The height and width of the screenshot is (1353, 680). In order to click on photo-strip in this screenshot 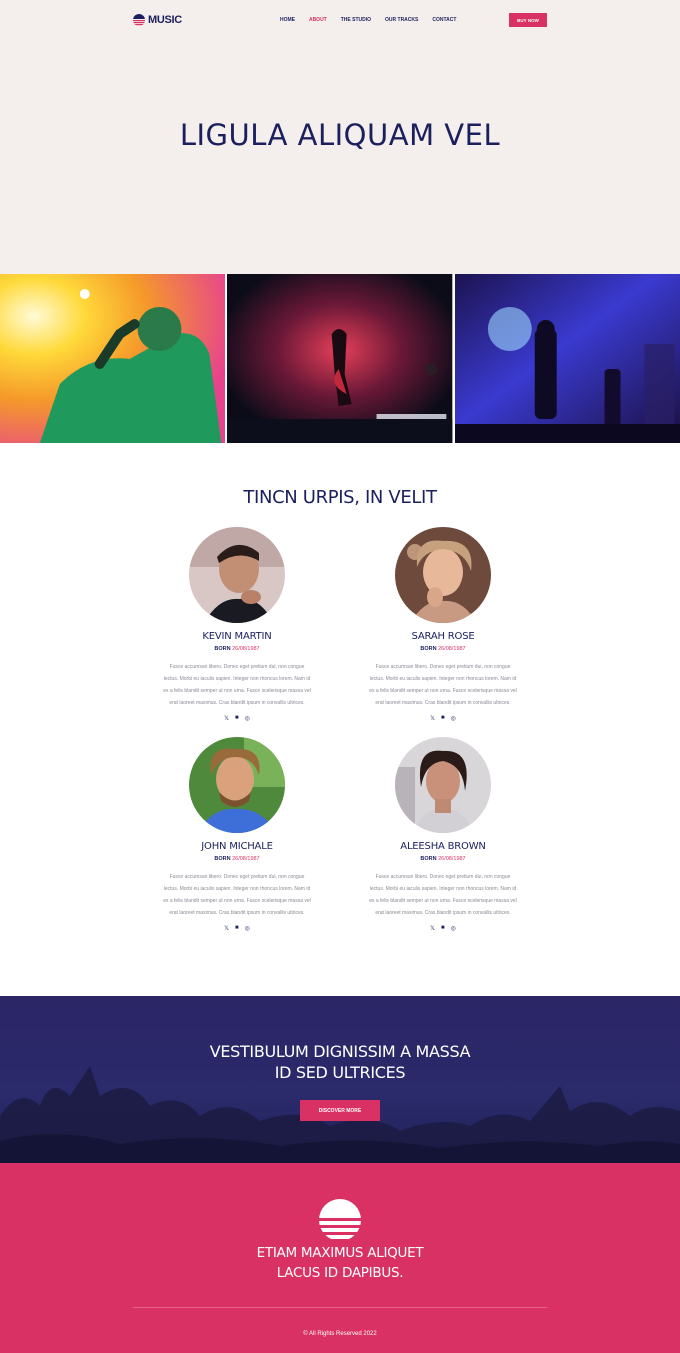, I will do `click(340, 358)`.